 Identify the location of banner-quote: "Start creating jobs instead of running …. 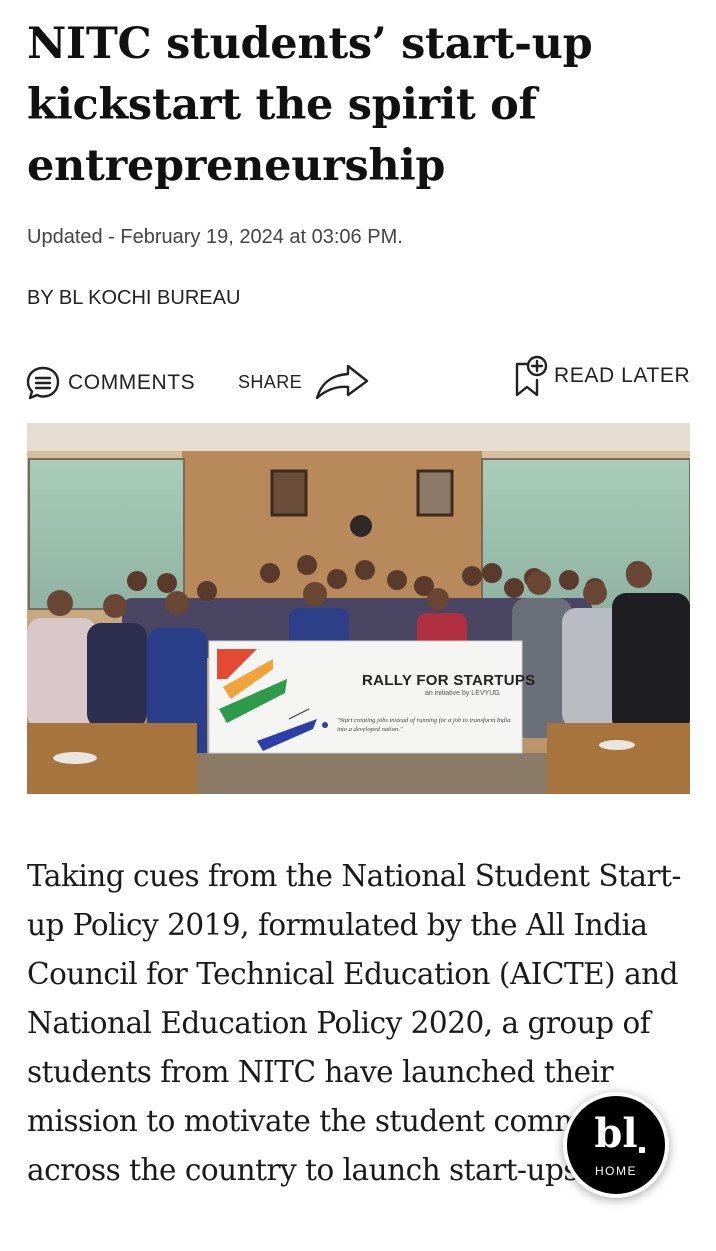
(424, 725).